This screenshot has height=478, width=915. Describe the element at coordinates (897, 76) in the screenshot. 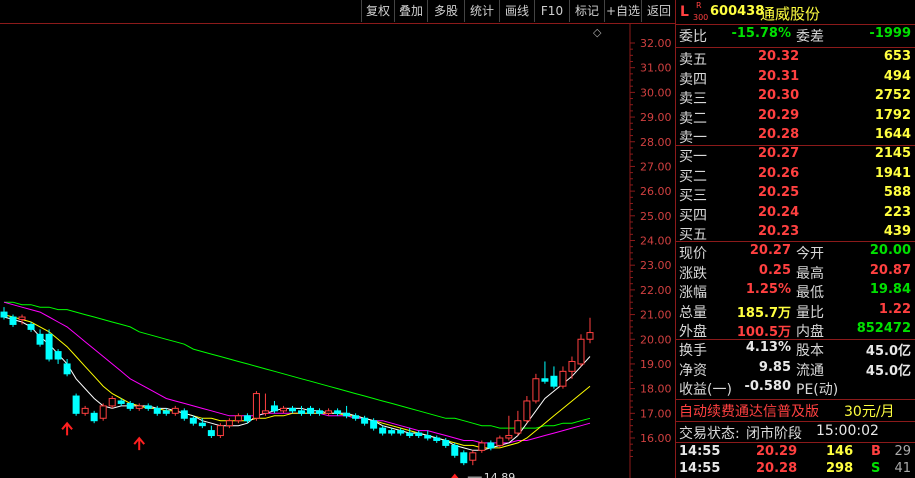

I see `ask-volume: 494` at that location.